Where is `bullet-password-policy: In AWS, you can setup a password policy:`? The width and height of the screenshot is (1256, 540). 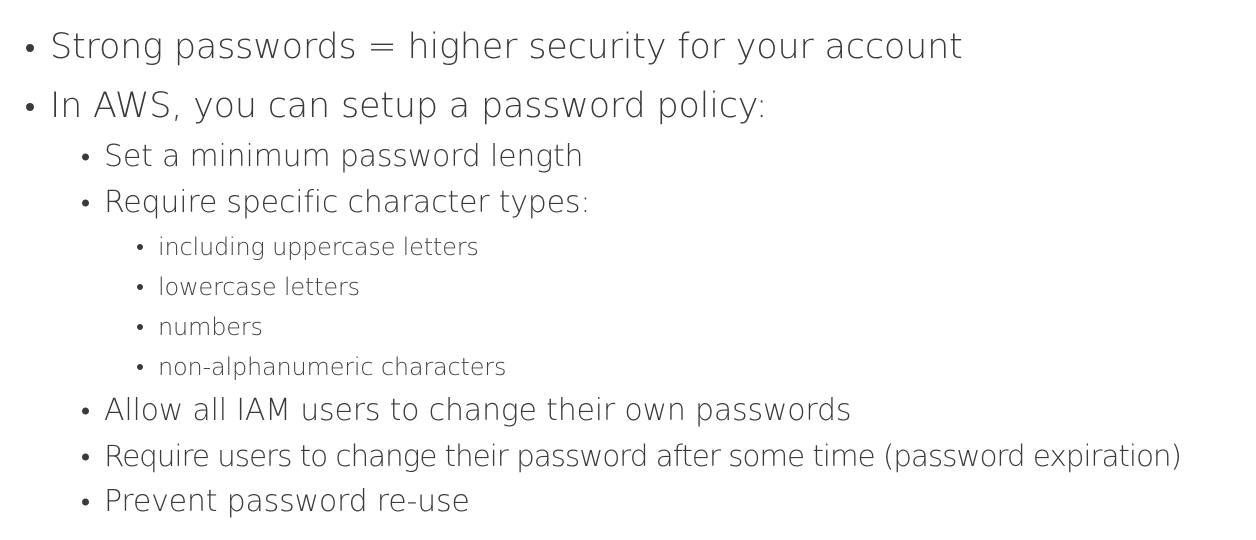
bullet-password-policy: In AWS, you can setup a password policy: is located at coordinates (397, 106).